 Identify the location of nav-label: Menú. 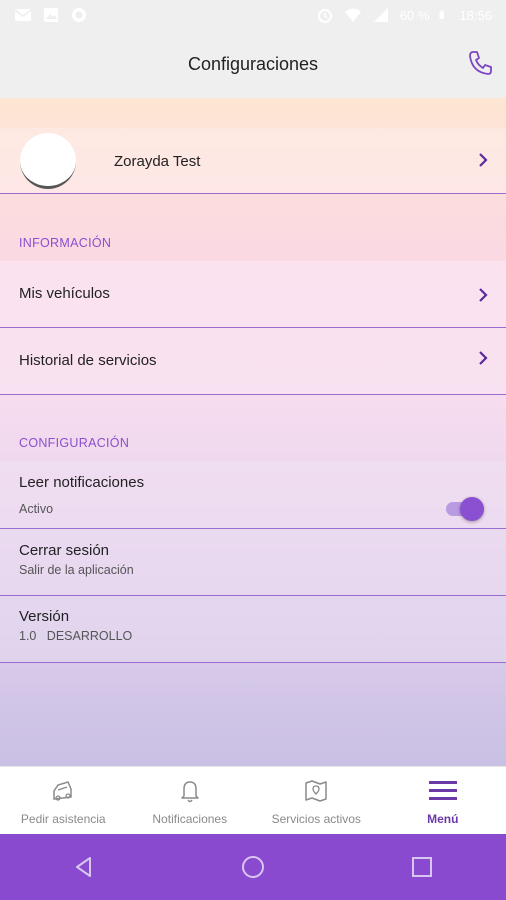
(443, 819).